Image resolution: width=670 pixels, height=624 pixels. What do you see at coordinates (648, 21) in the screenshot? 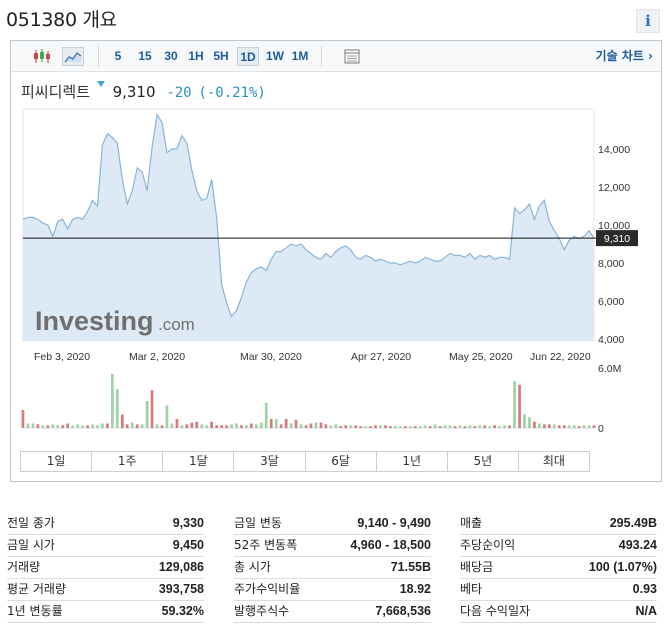
I see `info-icon: i` at bounding box center [648, 21].